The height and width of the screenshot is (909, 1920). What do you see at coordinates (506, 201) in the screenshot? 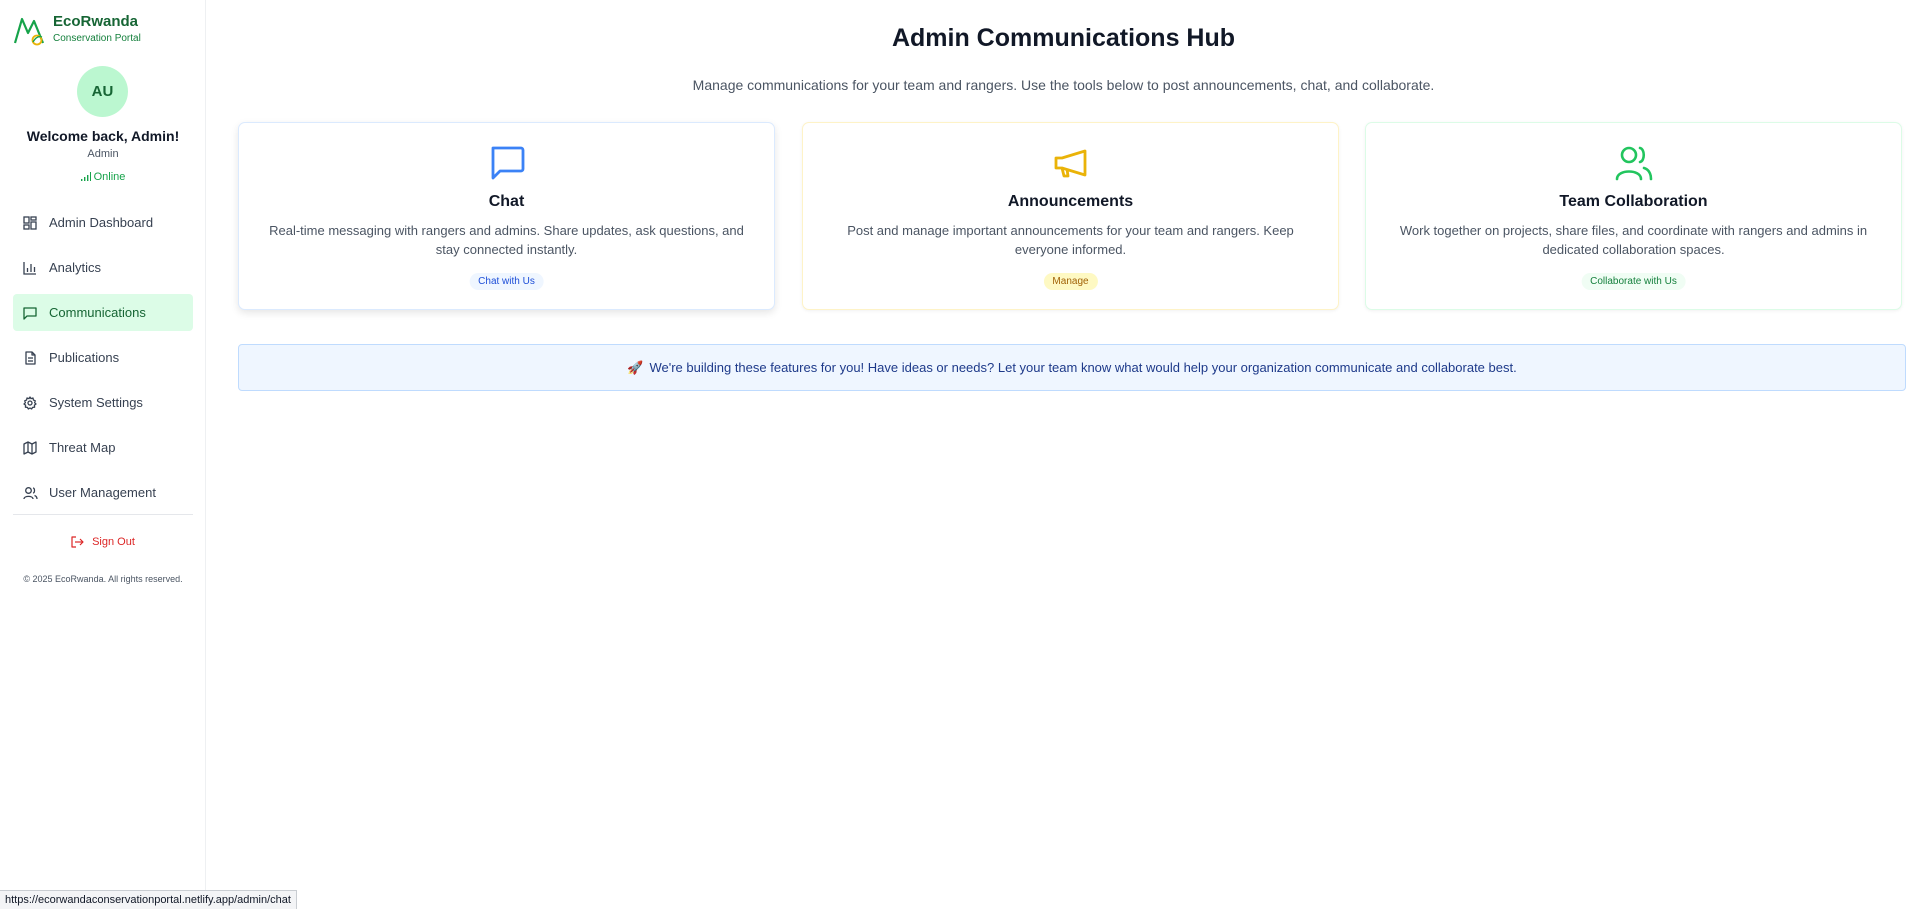
I see `card-title: Chat` at bounding box center [506, 201].